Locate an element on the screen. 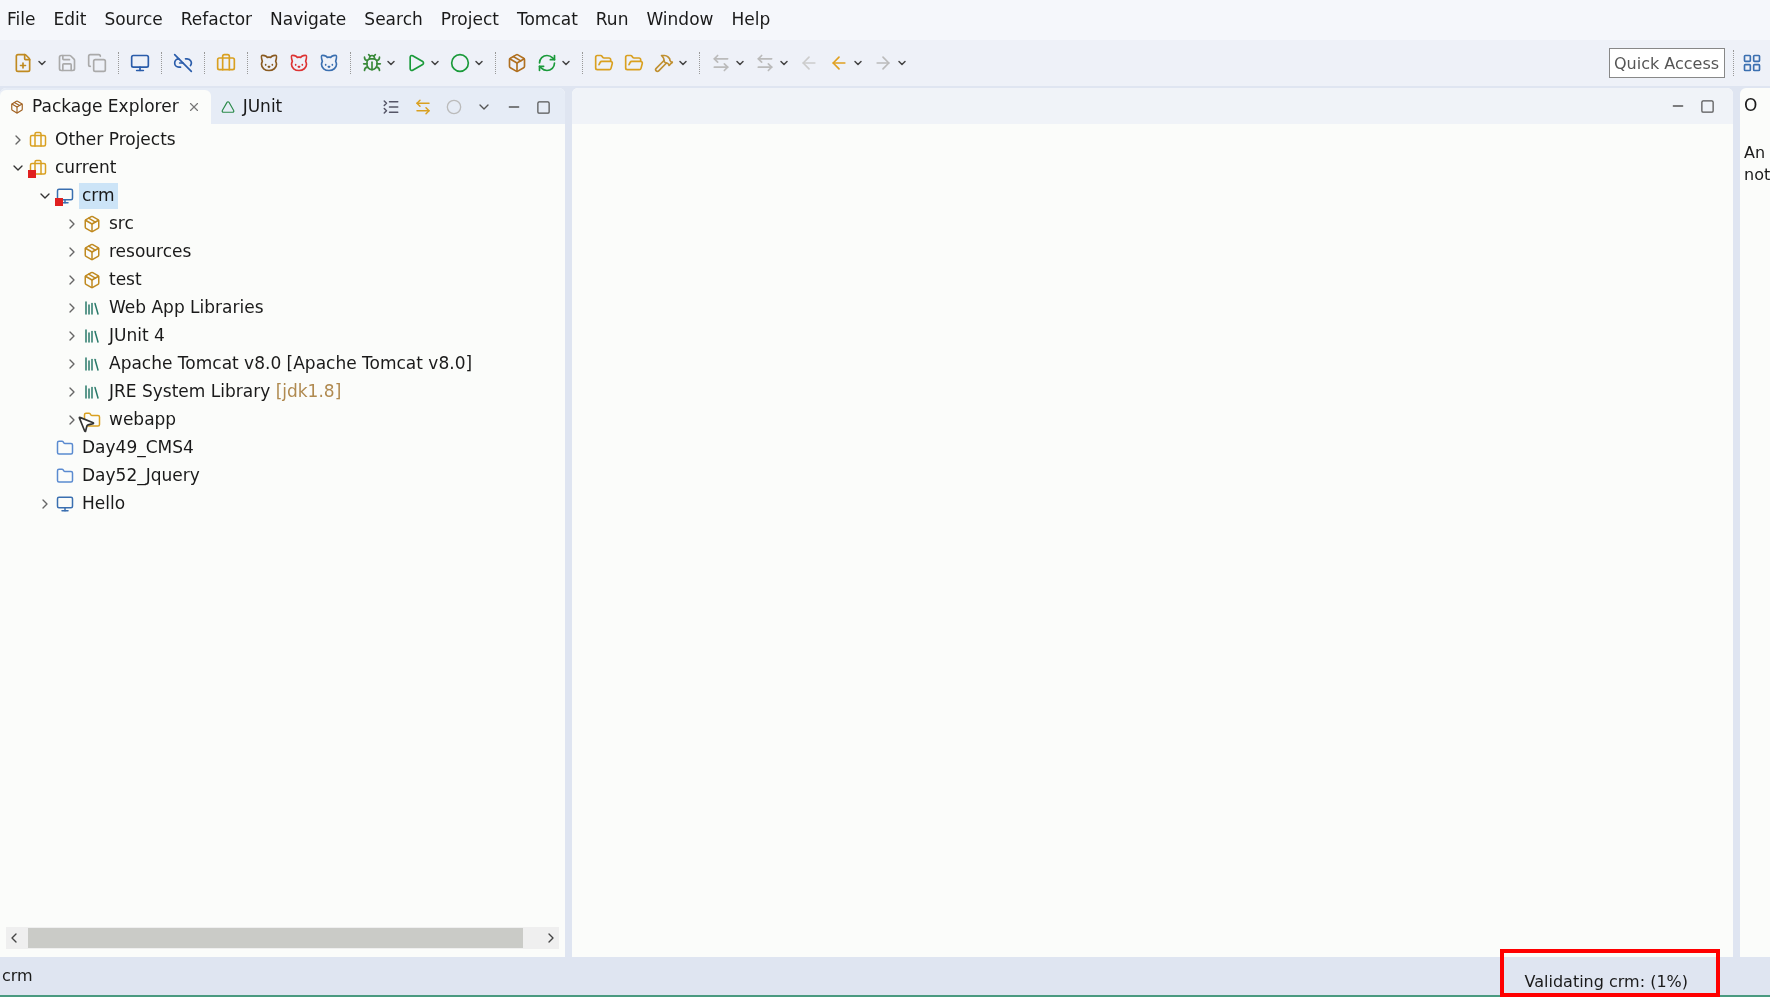 This screenshot has height=997, width=1770. progress-status: Validating crm: (1%) is located at coordinates (1606, 982).